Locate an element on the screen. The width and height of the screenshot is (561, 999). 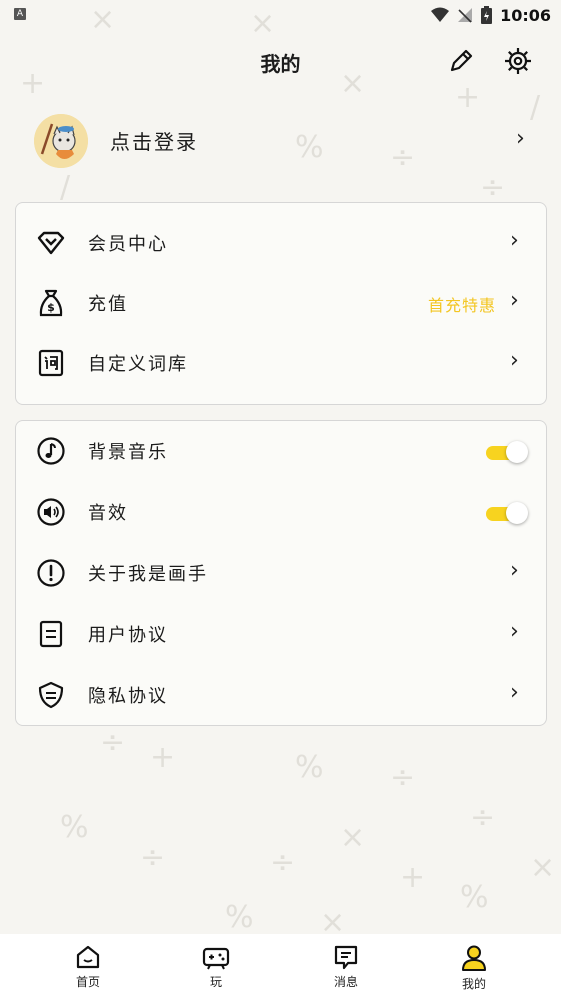
menu-item-label: 音效 is located at coordinates (108, 513).